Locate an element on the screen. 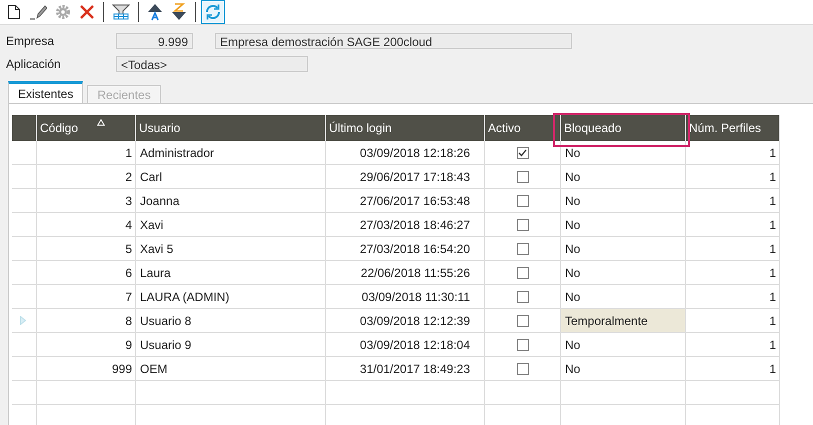 The image size is (813, 425). table-cell: 5 is located at coordinates (86, 249).